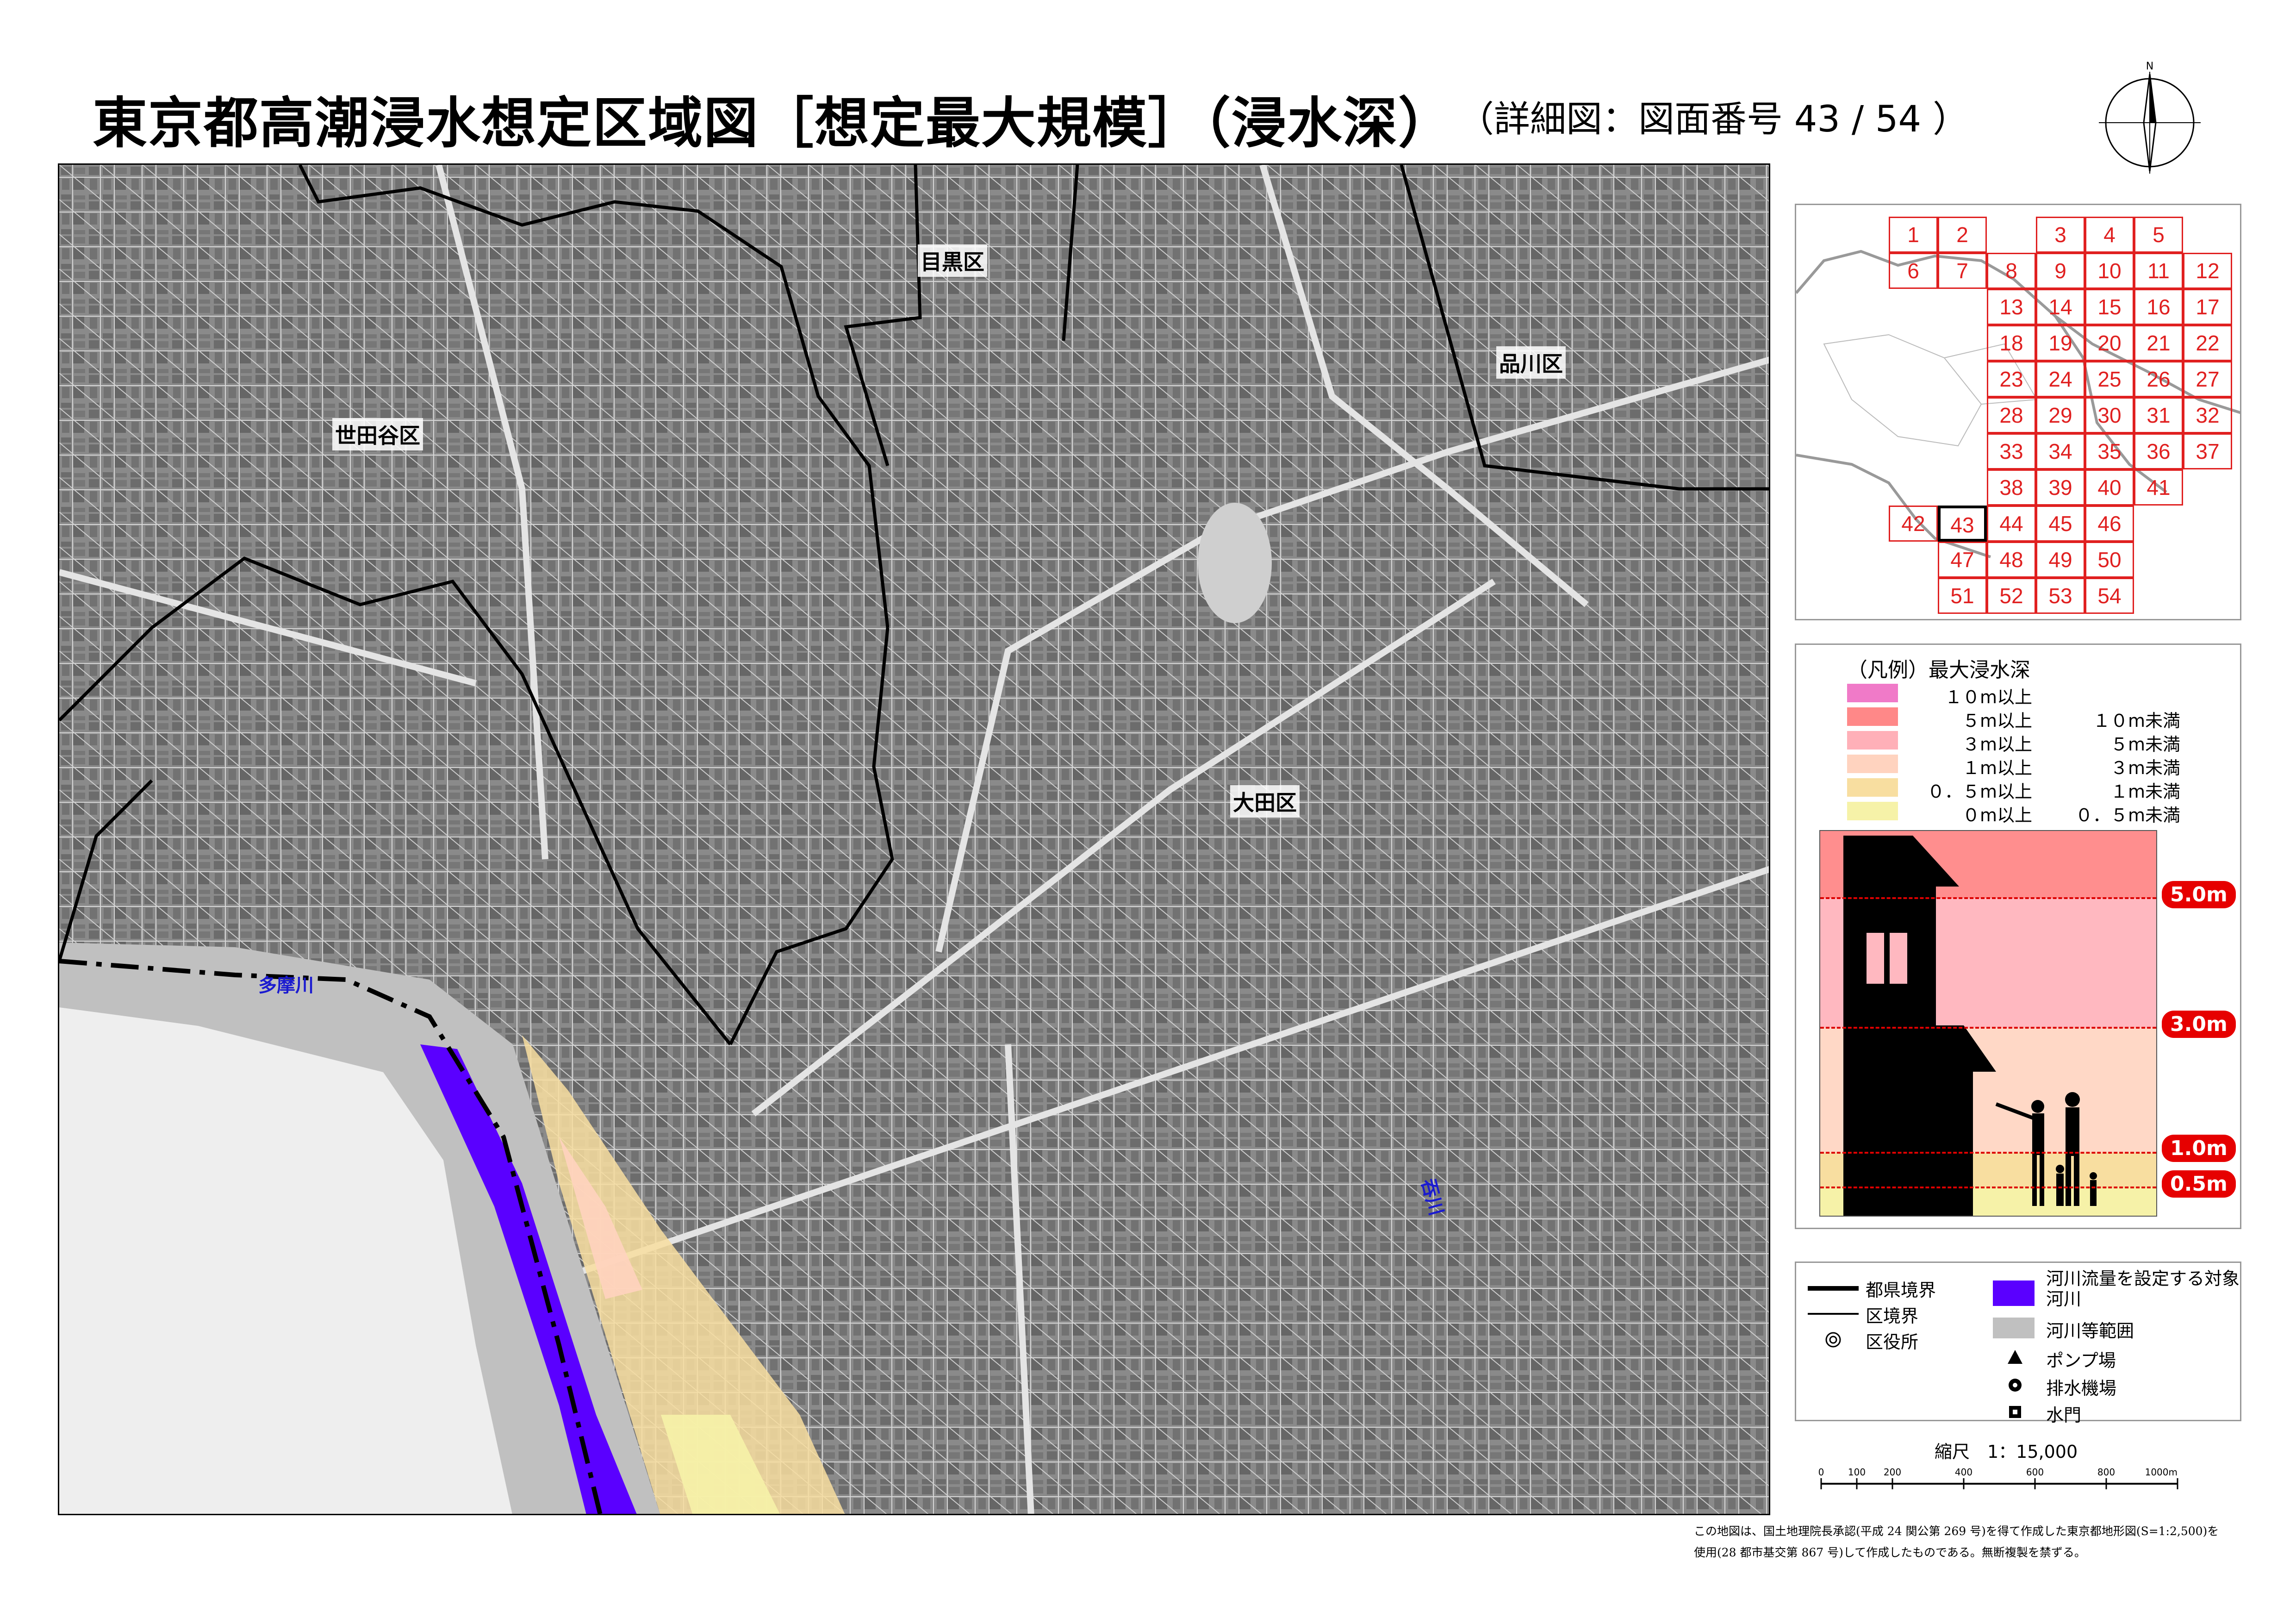 This screenshot has height=1624, width=2296. I want to click on legend-row-1m: １m以上 ３m未満, so click(2037, 765).